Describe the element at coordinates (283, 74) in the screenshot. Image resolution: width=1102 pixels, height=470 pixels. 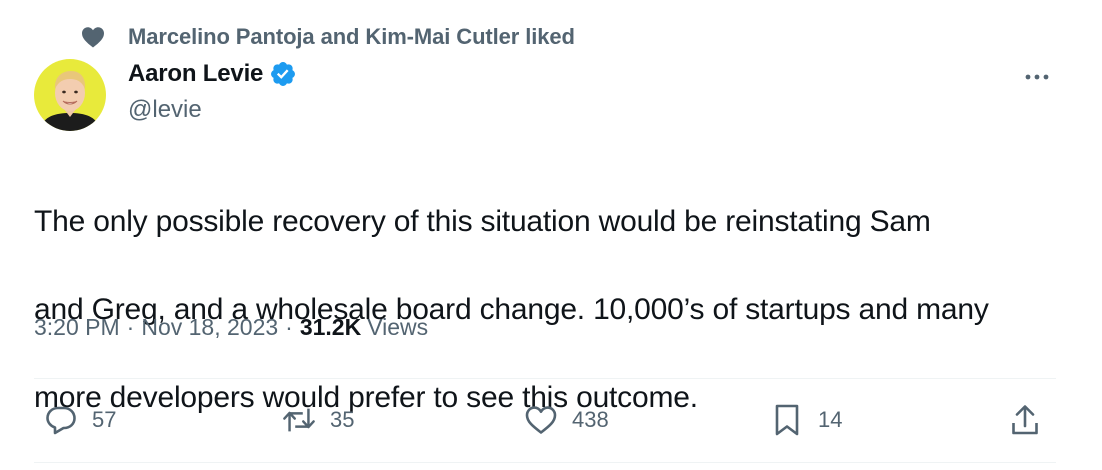
I see `verified-badge-icon` at that location.